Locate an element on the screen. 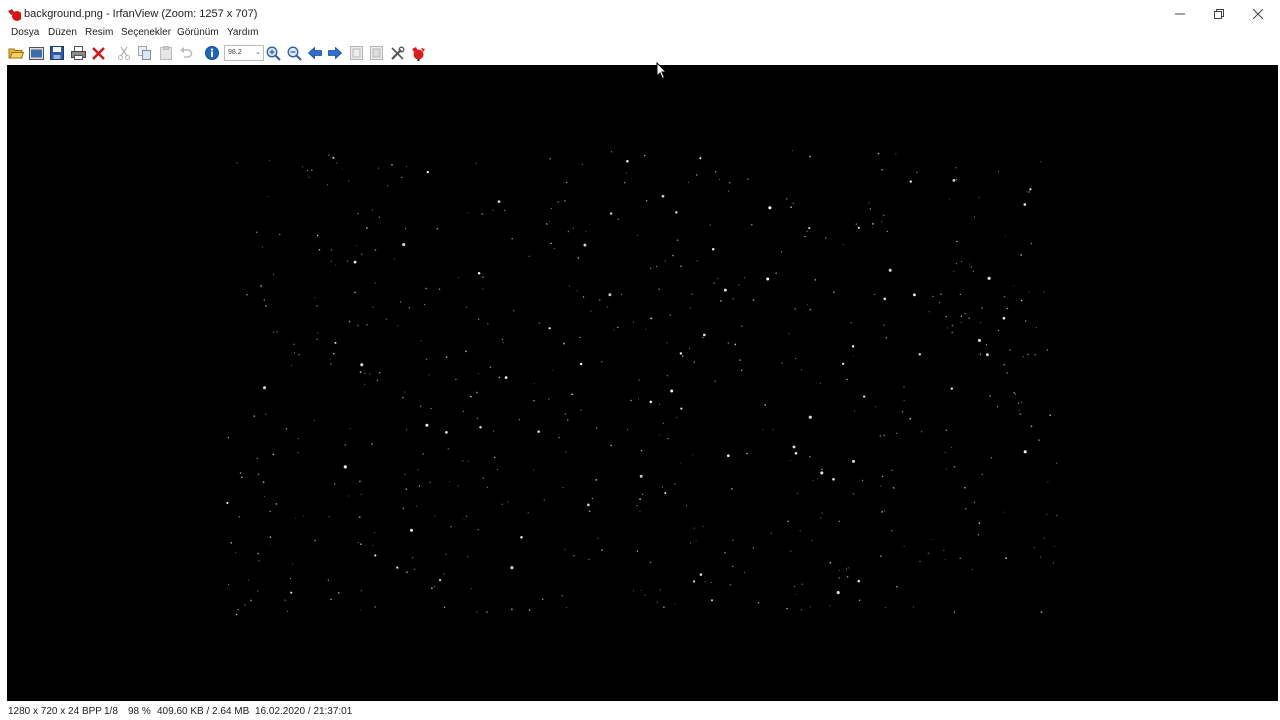 The image size is (1280, 720). zoom-combobox: 98.2 ⌄ is located at coordinates (244, 53).